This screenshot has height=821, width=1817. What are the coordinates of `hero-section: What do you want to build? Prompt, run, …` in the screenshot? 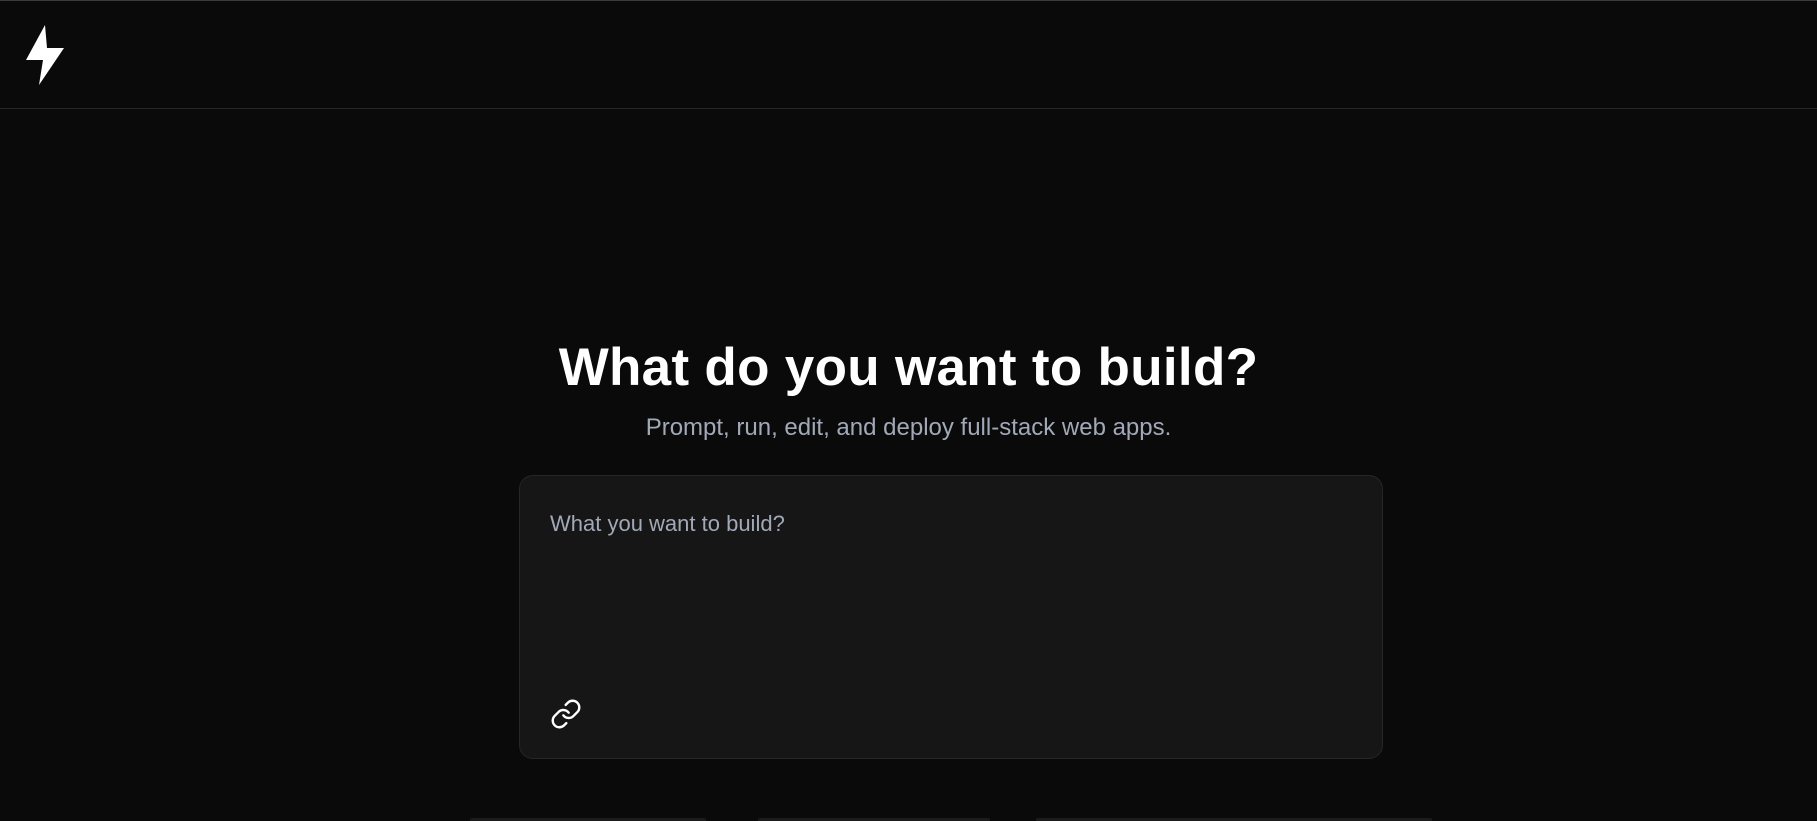 It's located at (908, 389).